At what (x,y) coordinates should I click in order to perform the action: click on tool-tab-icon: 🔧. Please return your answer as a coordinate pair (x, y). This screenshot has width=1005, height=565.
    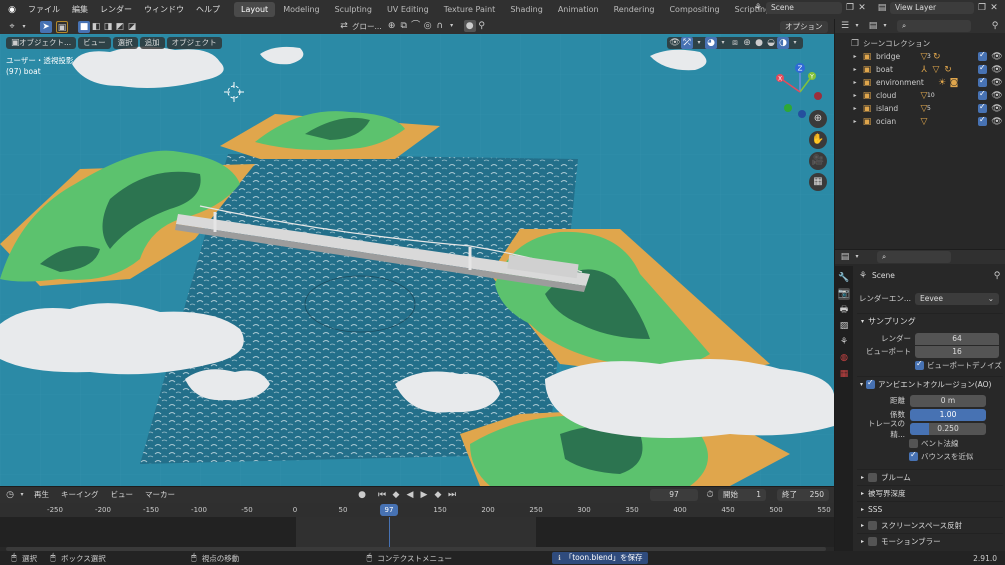
    Looking at the image, I should click on (844, 278).